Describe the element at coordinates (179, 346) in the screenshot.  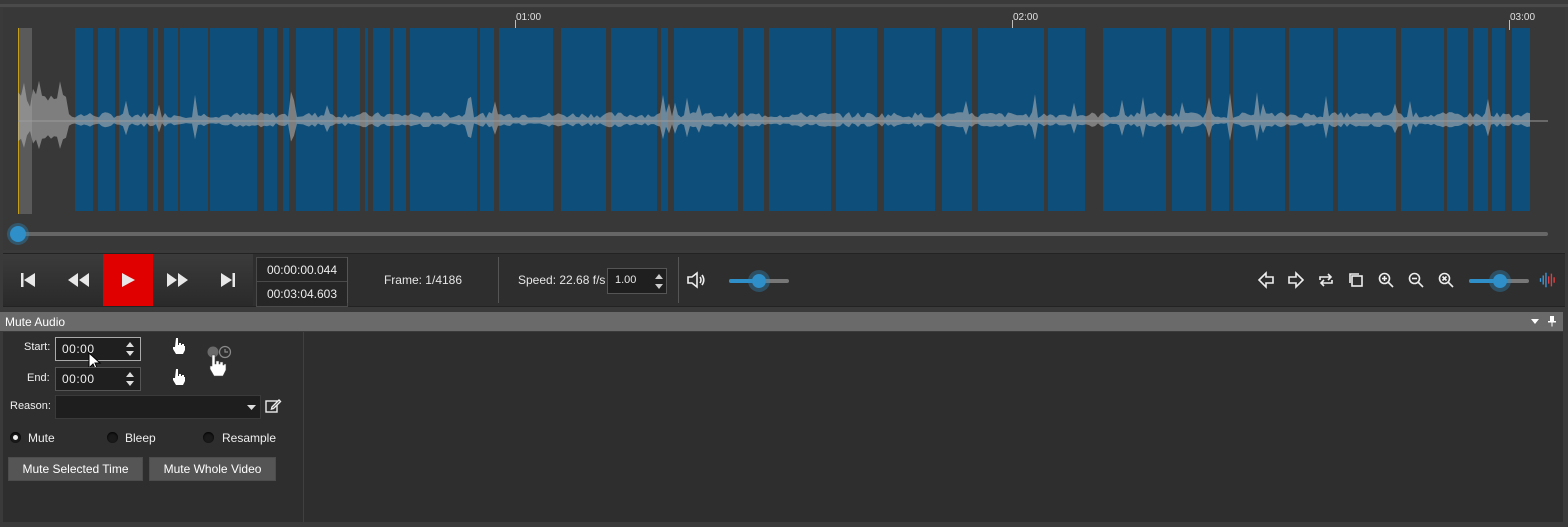
I see `set-start-from-playhead-icon` at that location.